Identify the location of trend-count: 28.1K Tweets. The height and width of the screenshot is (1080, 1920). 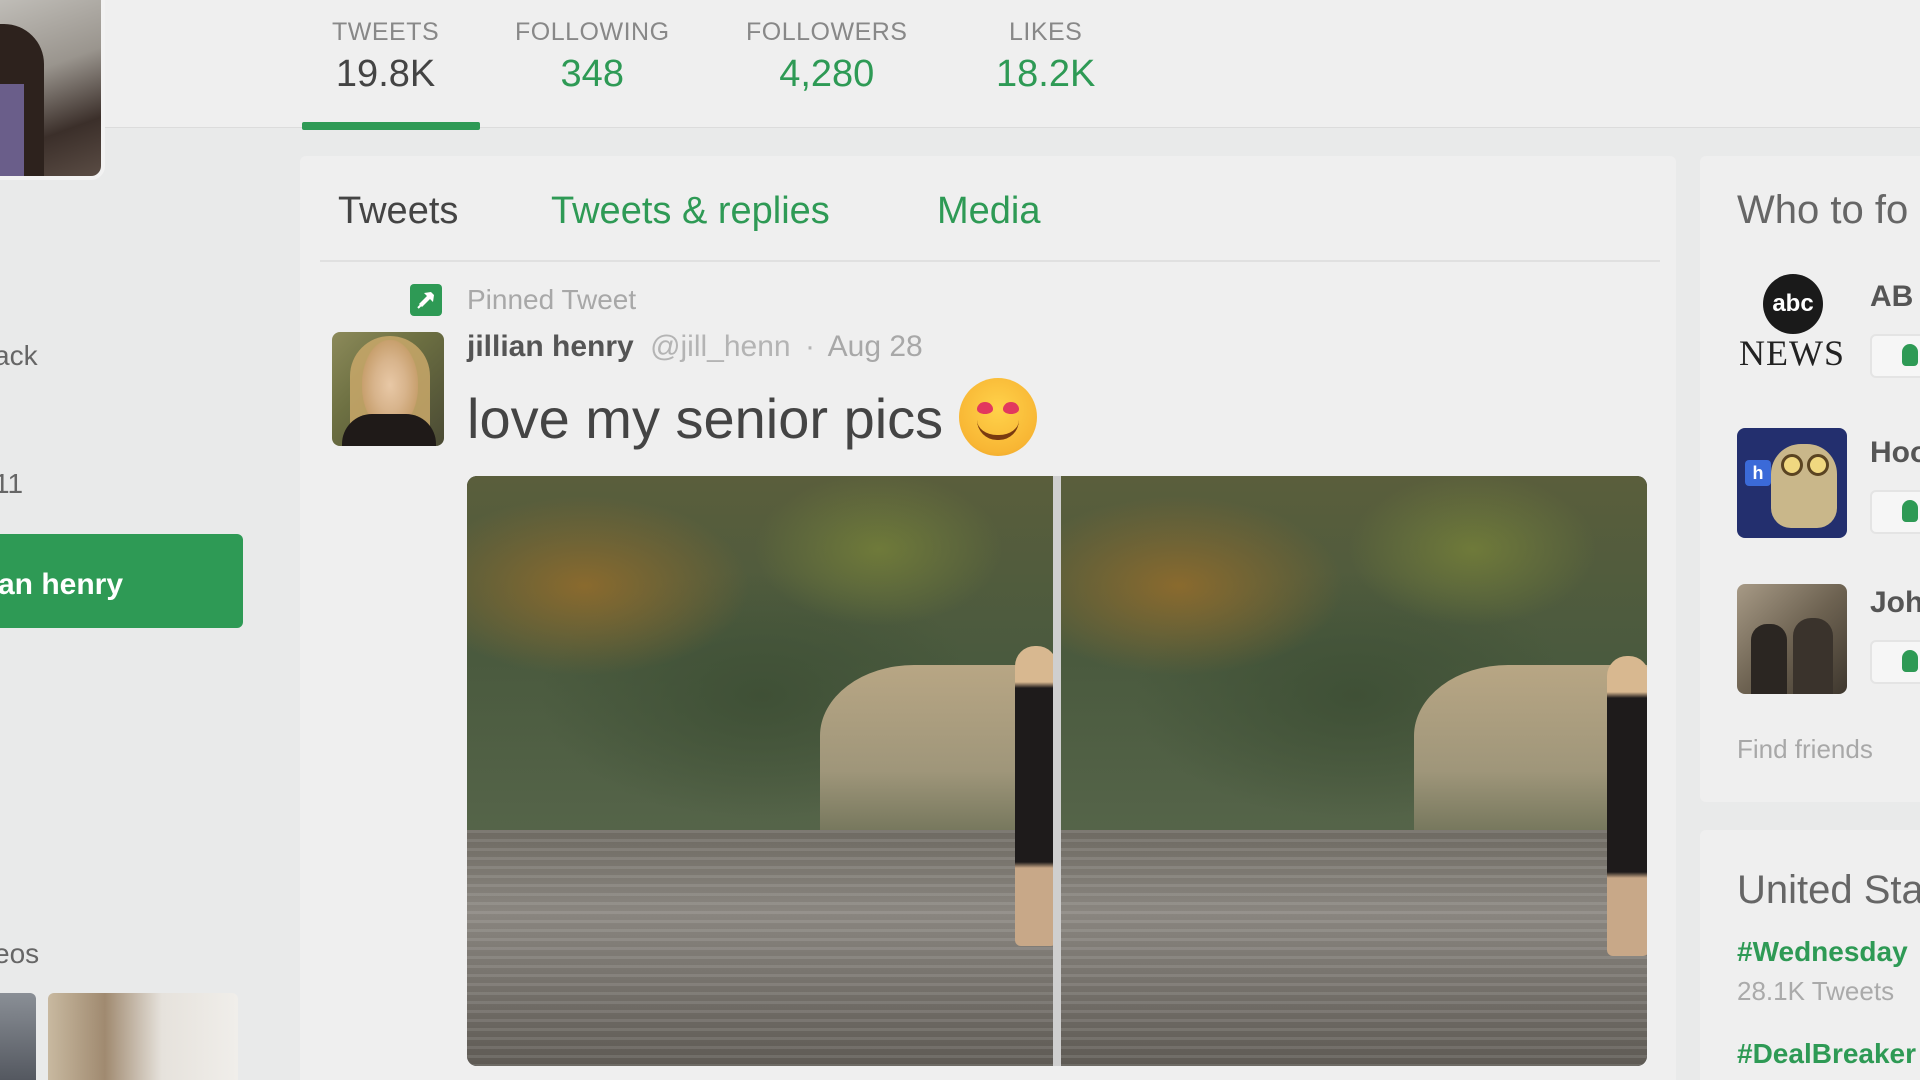
(1816, 991).